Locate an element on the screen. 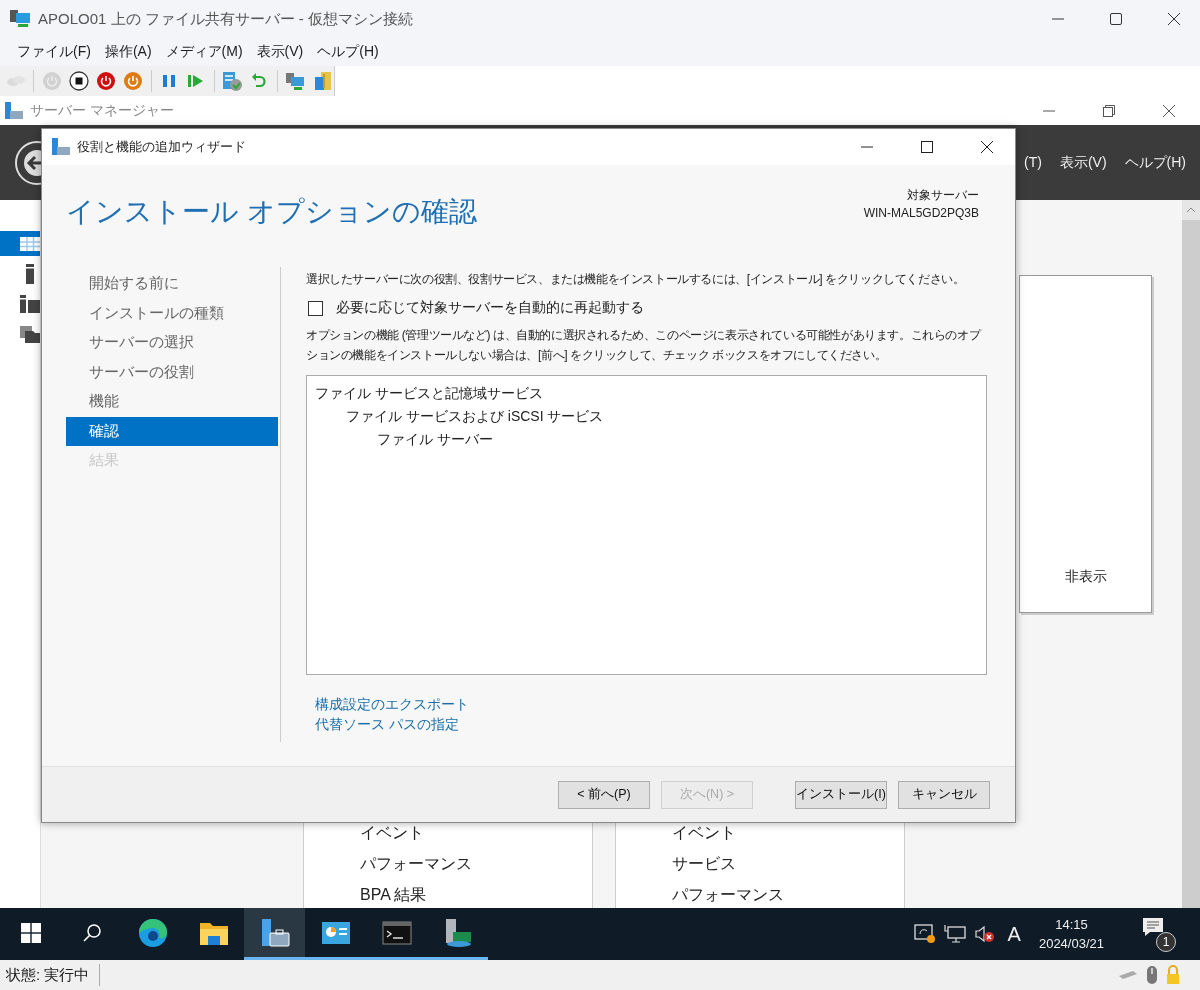 Image resolution: width=1200 pixels, height=990 pixels. window-title: APOLO01 上の ファイル共有サーバー - 仮想マシン接続 is located at coordinates (226, 19).